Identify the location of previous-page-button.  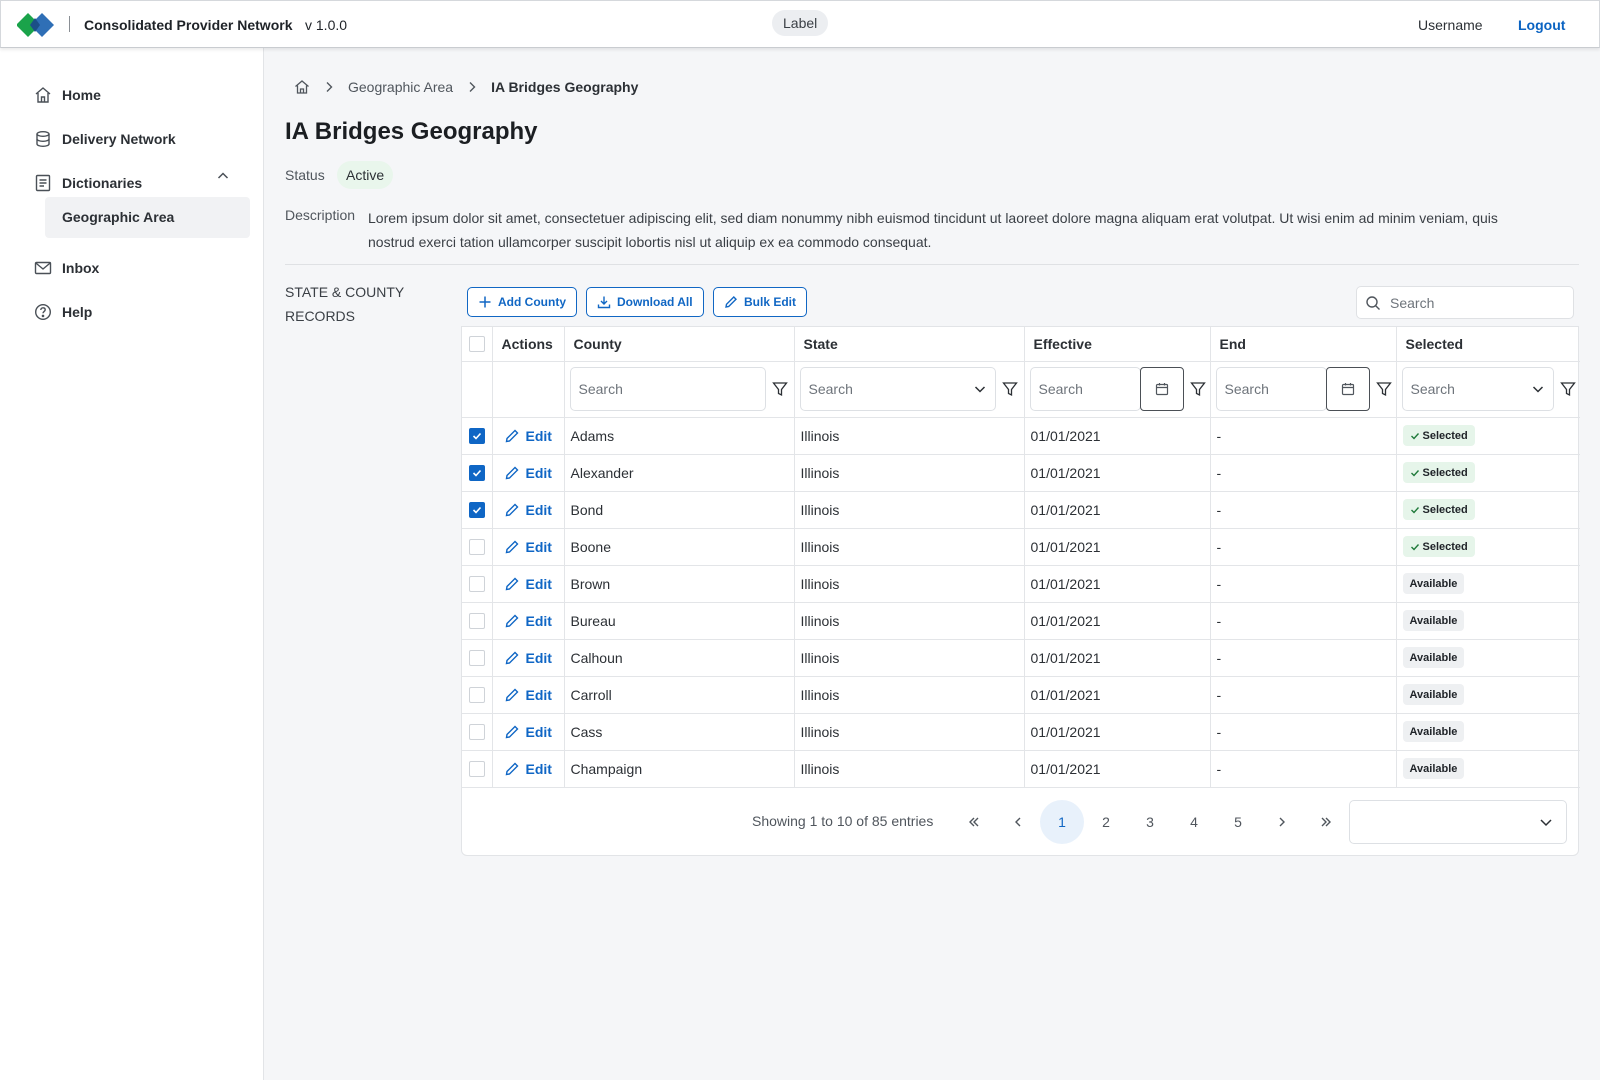
(1018, 822).